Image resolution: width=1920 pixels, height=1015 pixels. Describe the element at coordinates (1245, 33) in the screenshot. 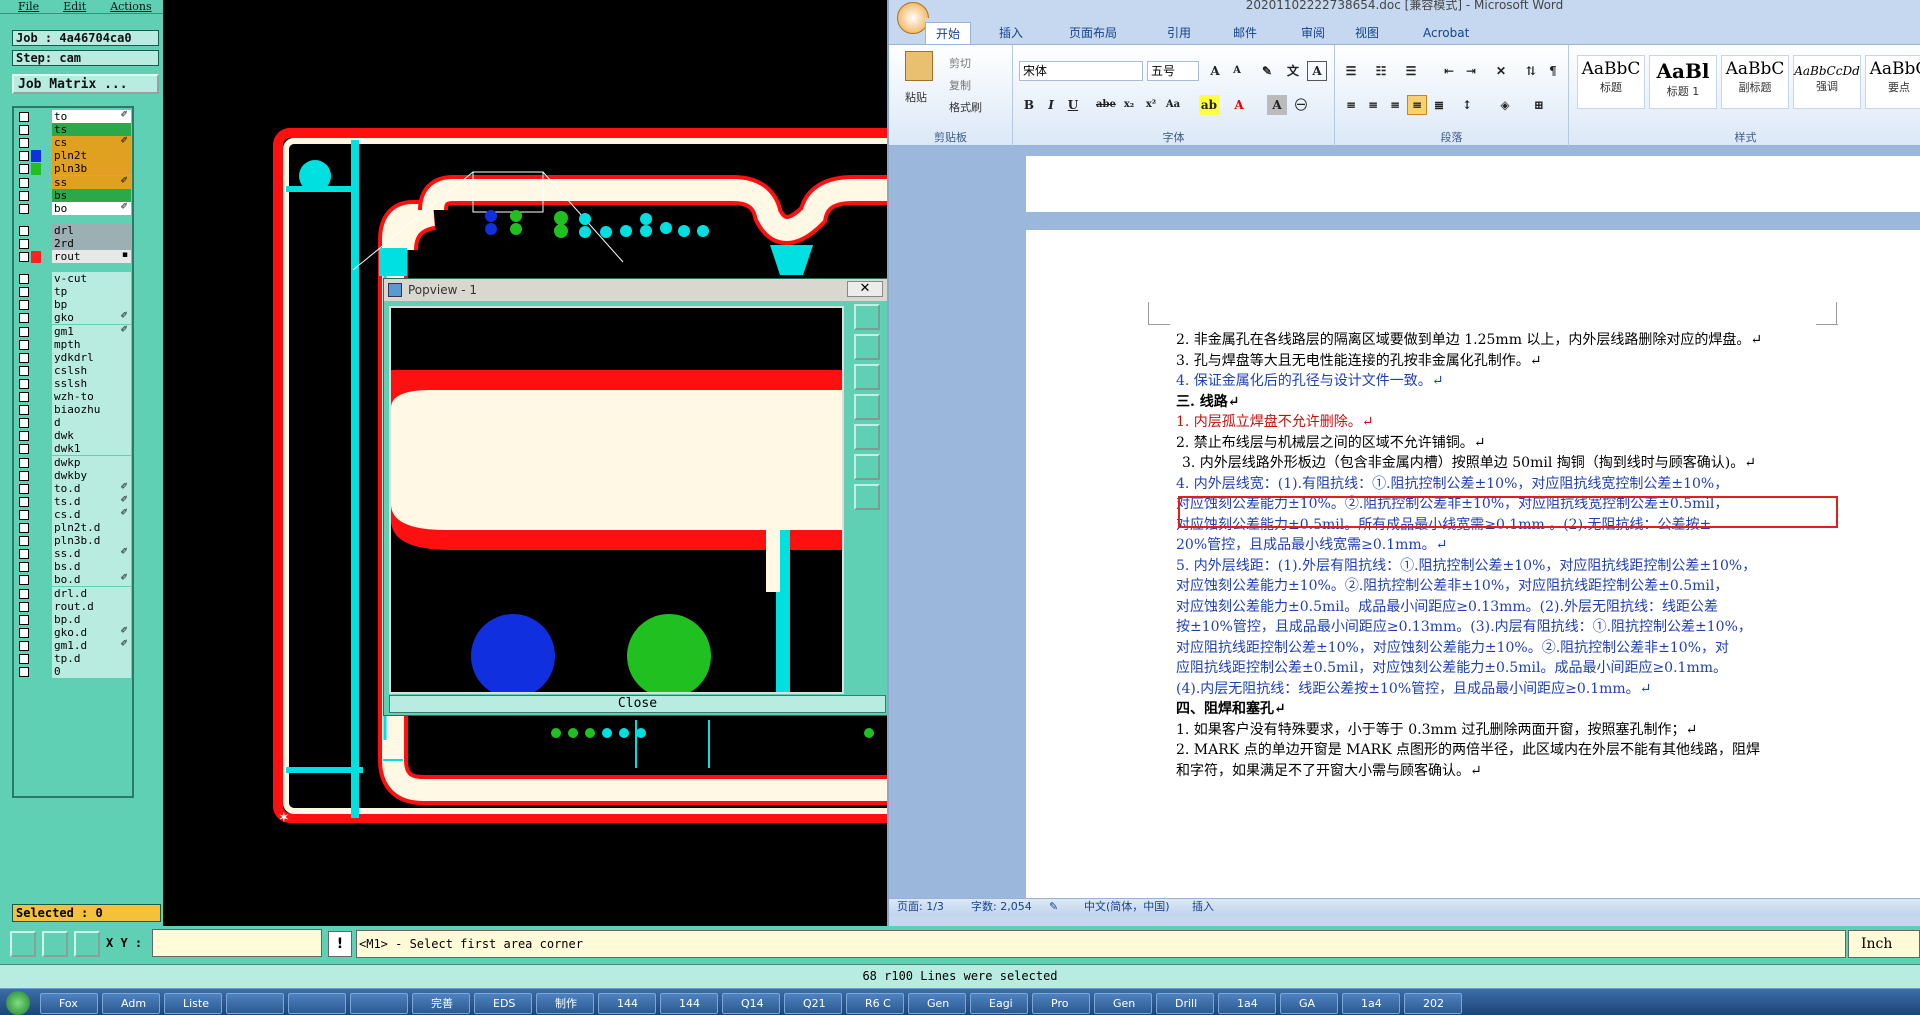

I see `tab-5: 邮件` at that location.